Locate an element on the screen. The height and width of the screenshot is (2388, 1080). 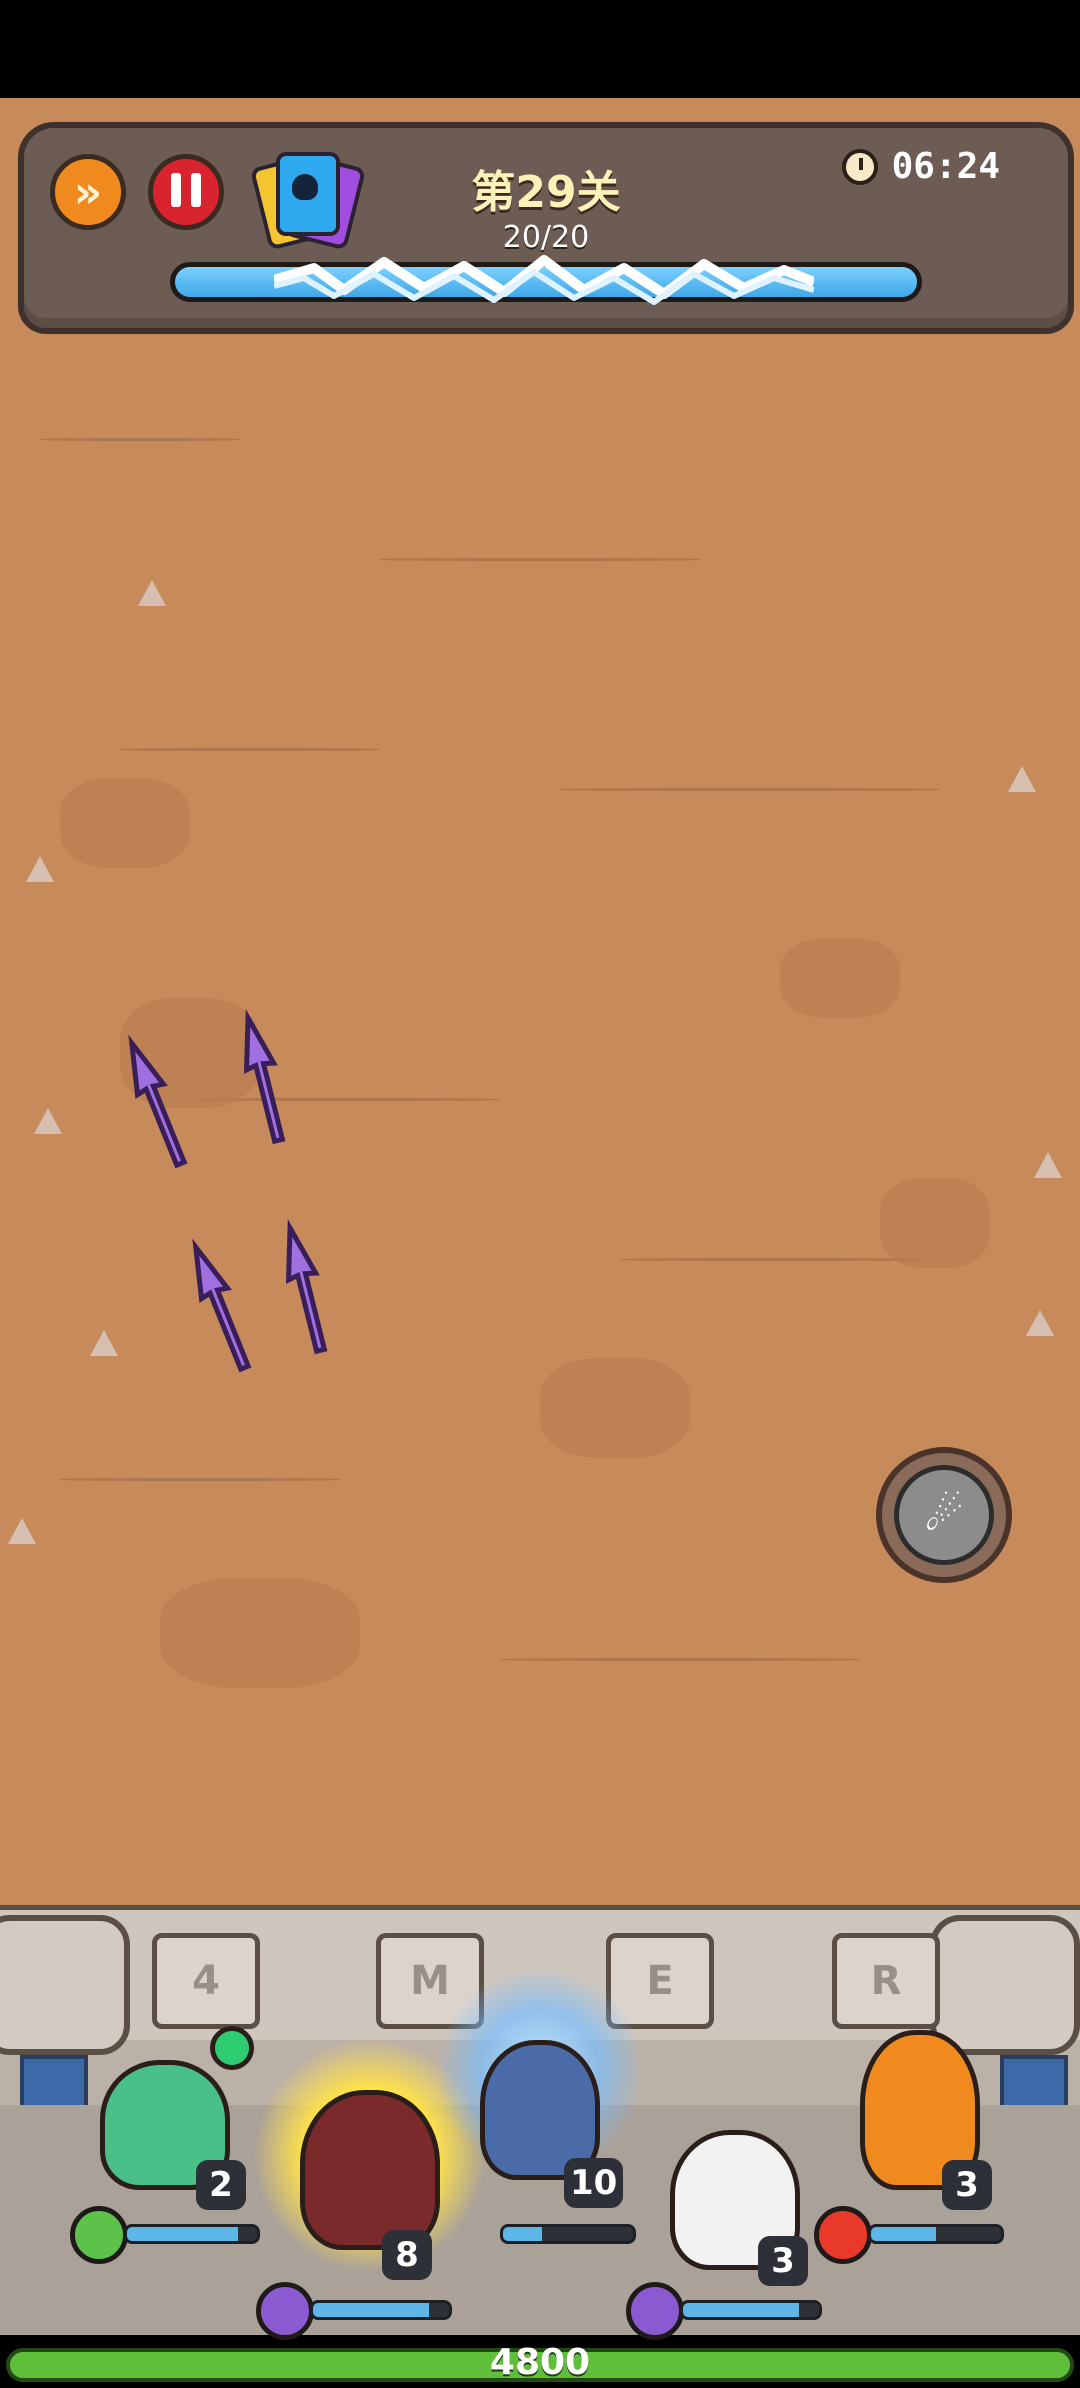
fire-element-icon is located at coordinates (843, 2235).